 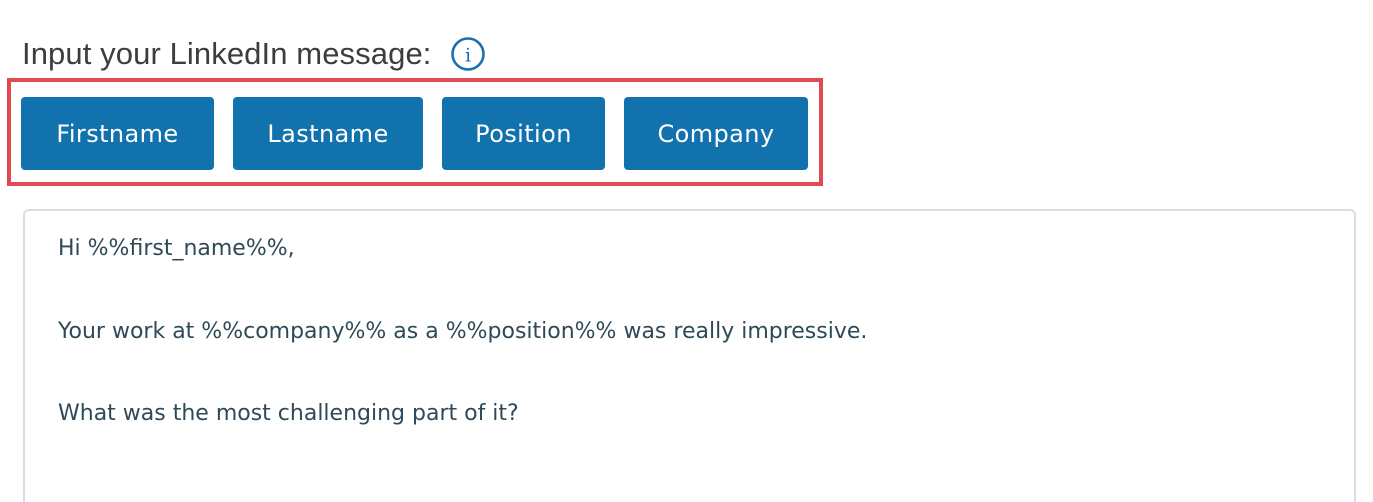 What do you see at coordinates (716, 133) in the screenshot?
I see `company-variable-button: Company` at bounding box center [716, 133].